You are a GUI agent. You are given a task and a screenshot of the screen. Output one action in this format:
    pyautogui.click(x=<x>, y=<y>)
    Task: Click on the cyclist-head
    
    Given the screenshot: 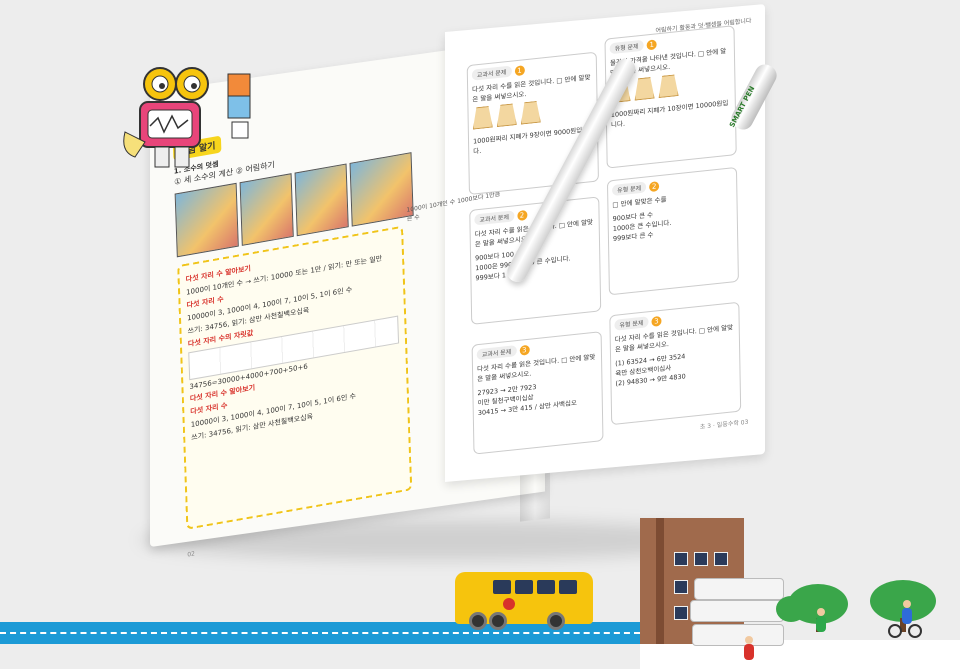 What is the action you would take?
    pyautogui.click(x=907, y=604)
    